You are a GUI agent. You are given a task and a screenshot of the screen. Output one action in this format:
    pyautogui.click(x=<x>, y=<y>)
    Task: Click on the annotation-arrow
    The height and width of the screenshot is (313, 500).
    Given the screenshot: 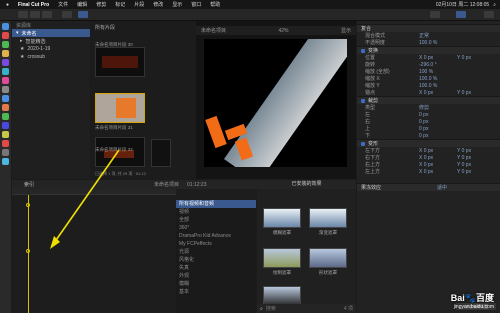 What is the action you would take?
    pyautogui.click(x=85, y=199)
    